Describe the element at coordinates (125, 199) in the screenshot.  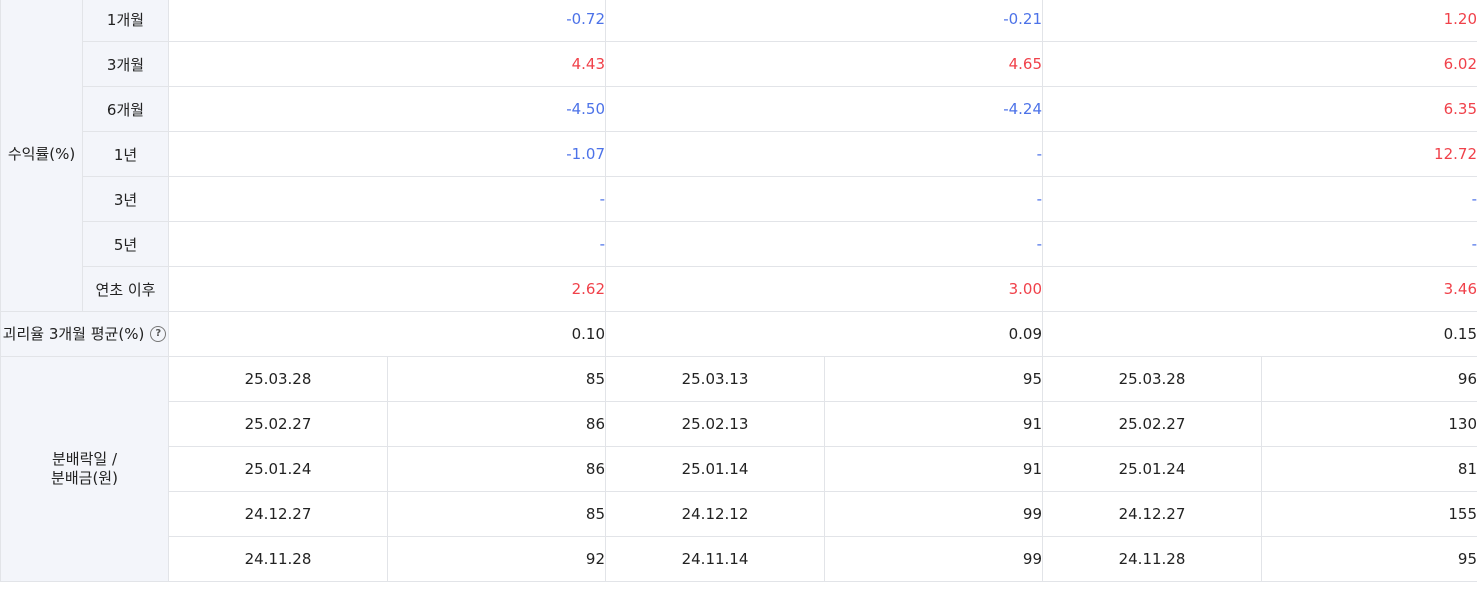
I see `period-label: 3년` at that location.